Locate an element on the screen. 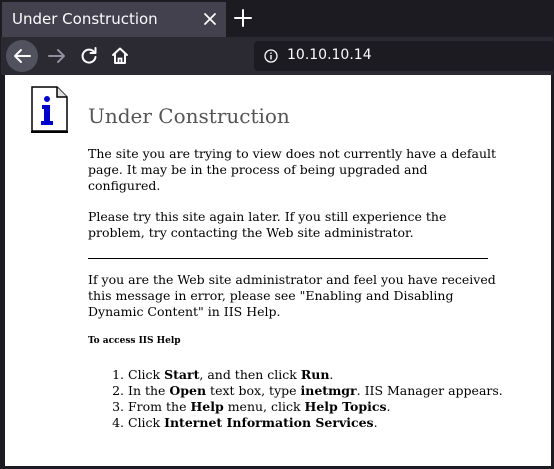 The width and height of the screenshot is (554, 469). tab-under-construction: Under Construction is located at coordinates (114, 19).